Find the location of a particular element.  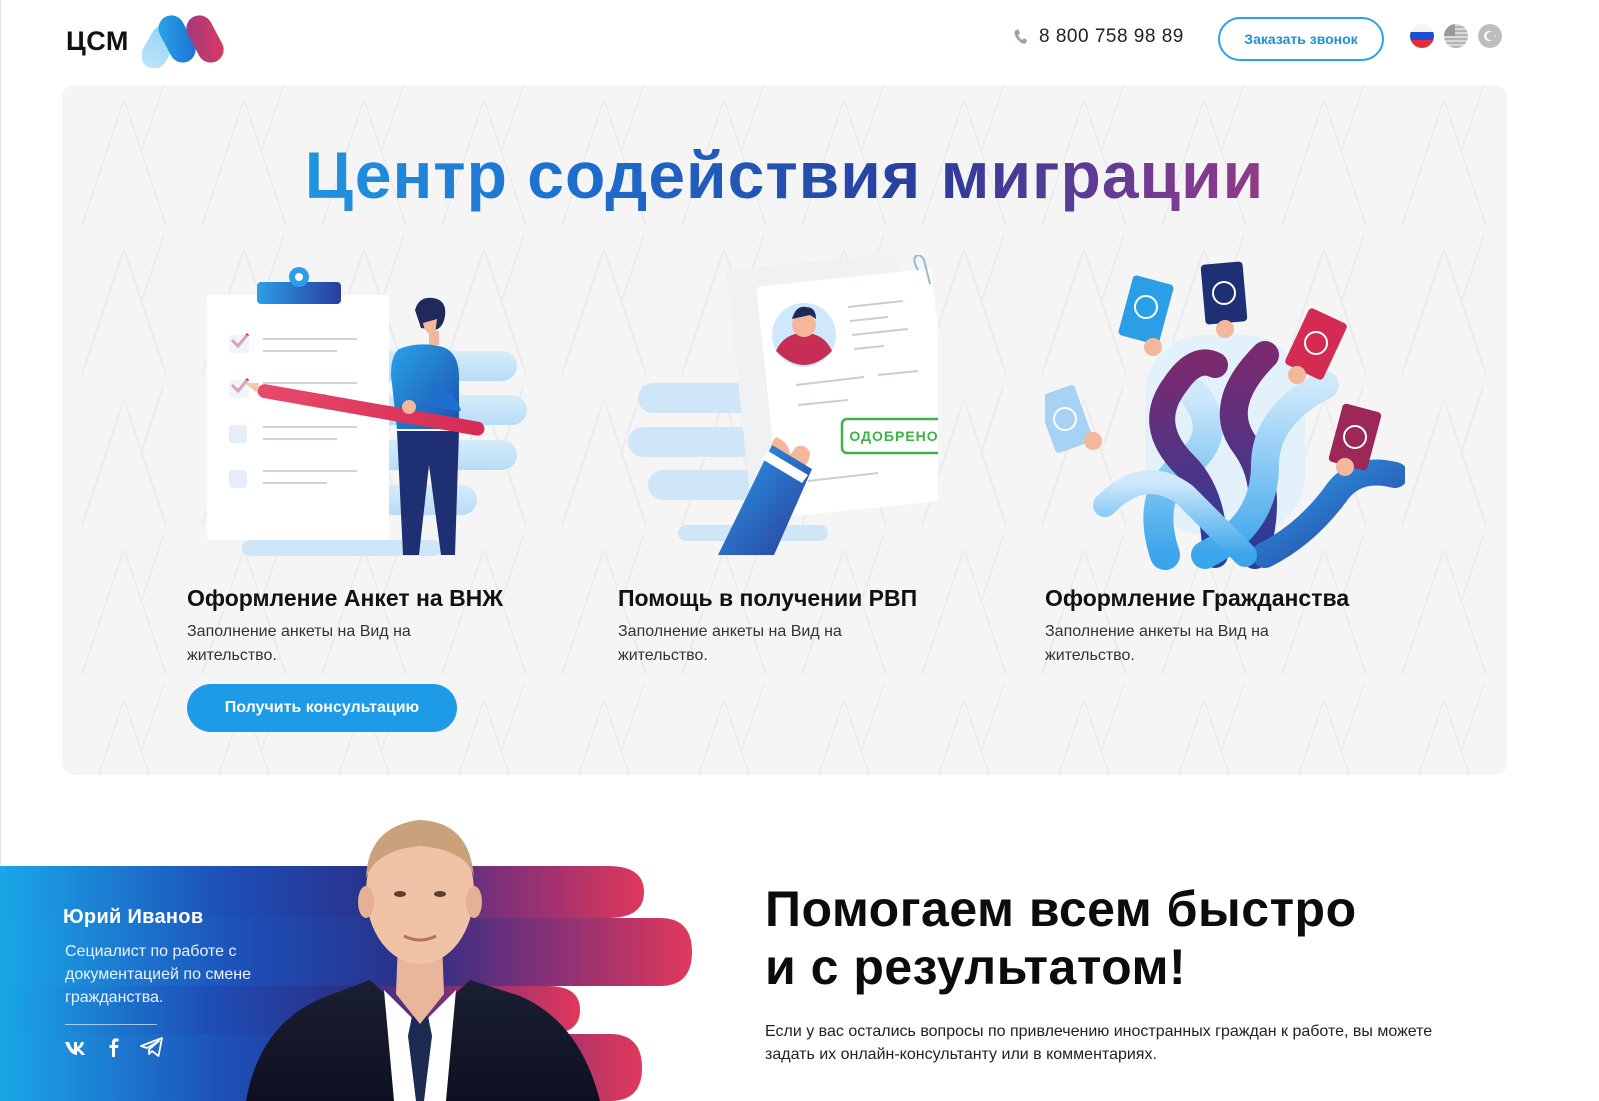

lang-ru-flag-icon is located at coordinates (1422, 36).